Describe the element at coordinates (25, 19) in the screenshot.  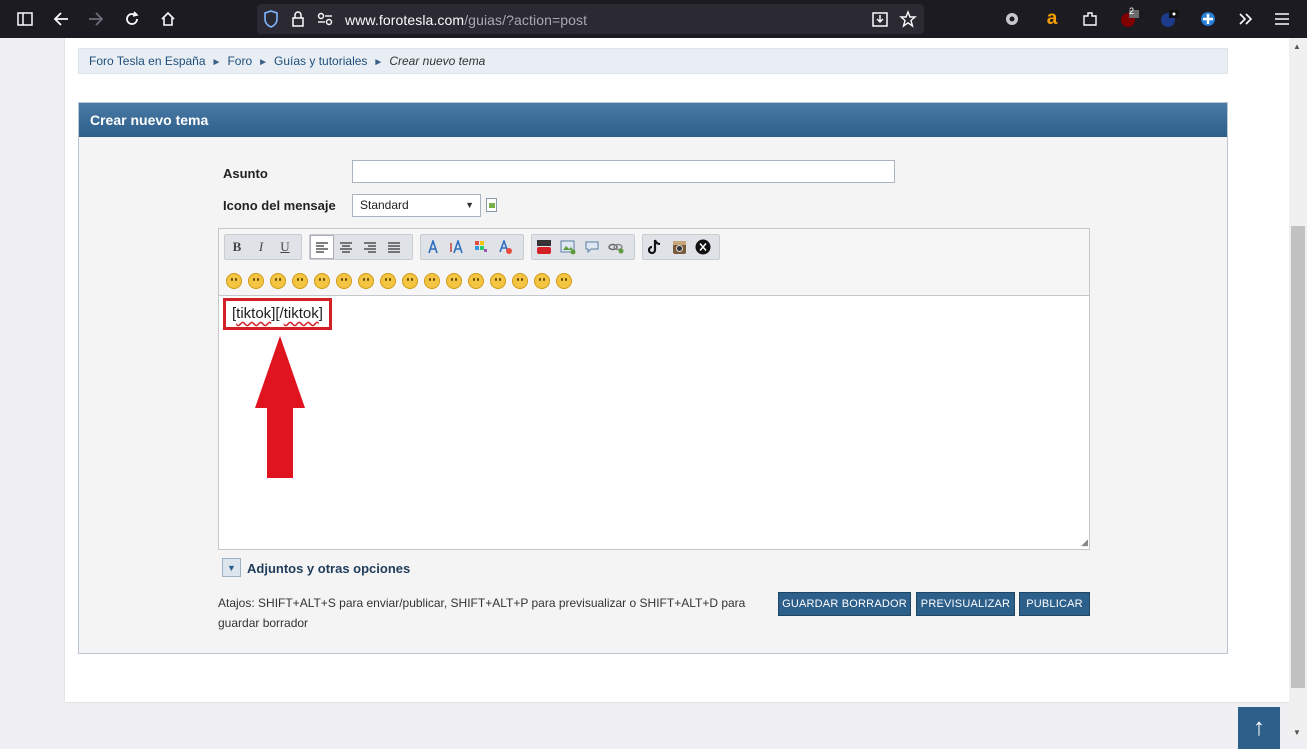
I see `sidebar-icon` at that location.